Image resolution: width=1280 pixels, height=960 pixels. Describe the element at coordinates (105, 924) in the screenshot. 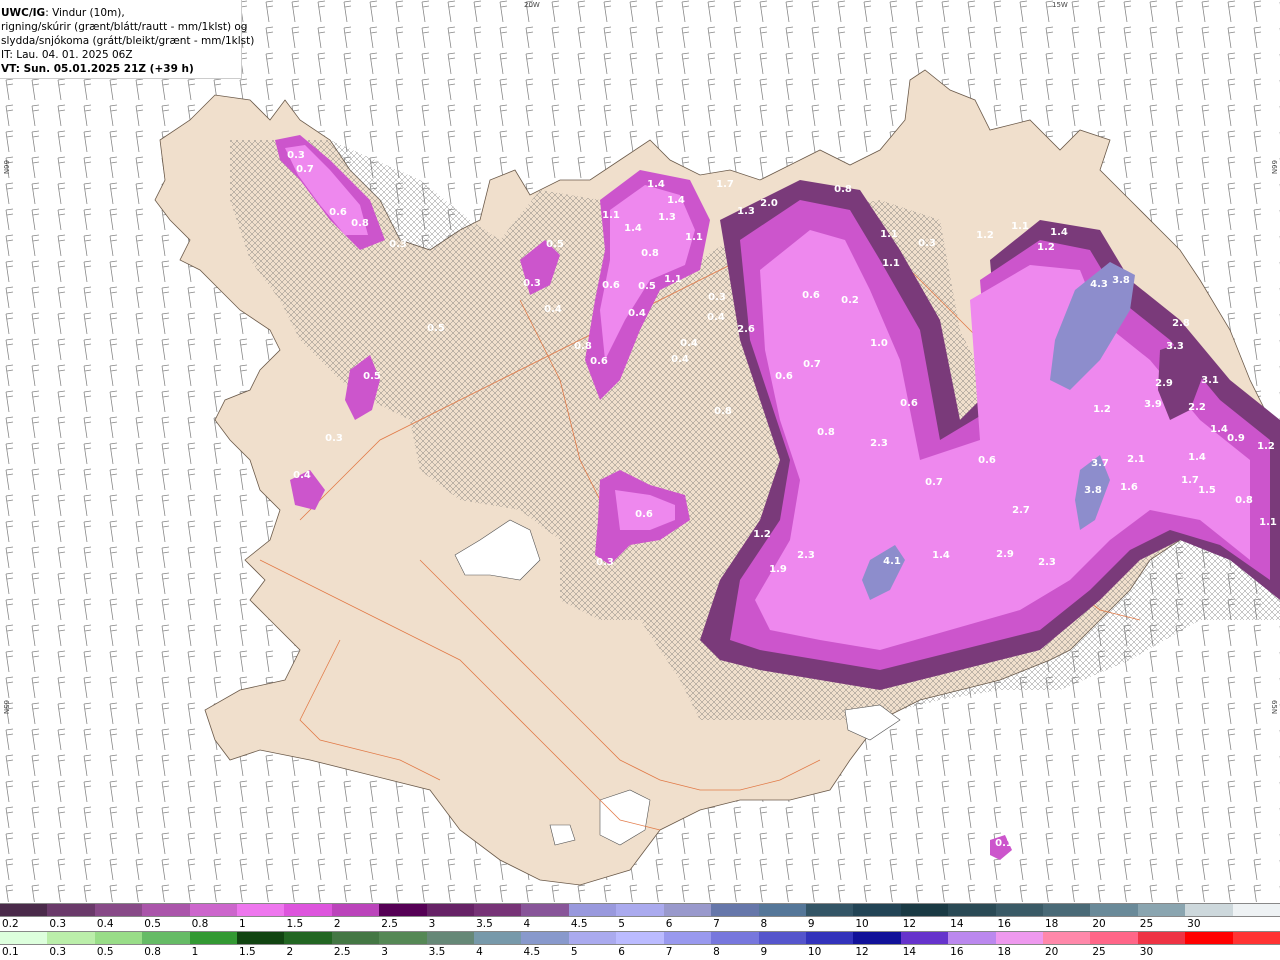

I see `legend-snow-label: 0.4` at that location.